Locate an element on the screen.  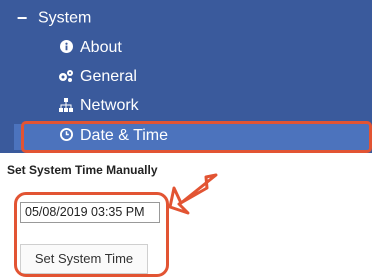
pointer-arrow-icon is located at coordinates (193, 194).